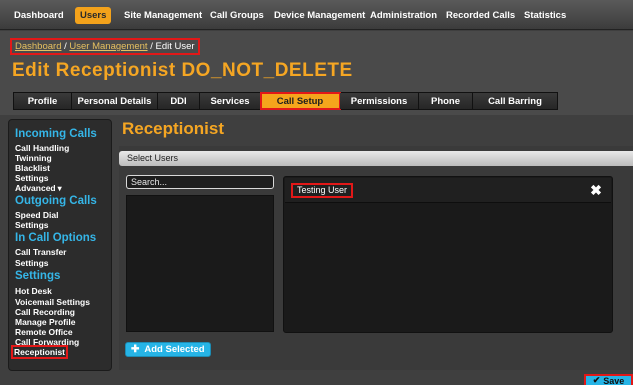  I want to click on search-input, so click(200, 182).